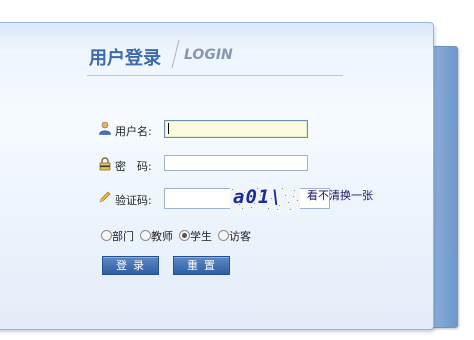 The height and width of the screenshot is (340, 474). I want to click on pencil-icon, so click(105, 196).